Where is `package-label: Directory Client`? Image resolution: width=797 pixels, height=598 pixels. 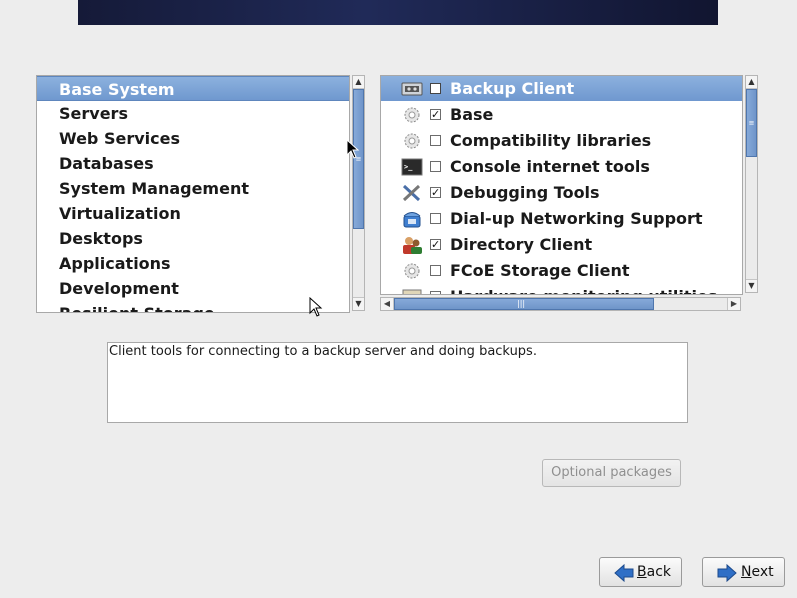 package-label: Directory Client is located at coordinates (521, 244).